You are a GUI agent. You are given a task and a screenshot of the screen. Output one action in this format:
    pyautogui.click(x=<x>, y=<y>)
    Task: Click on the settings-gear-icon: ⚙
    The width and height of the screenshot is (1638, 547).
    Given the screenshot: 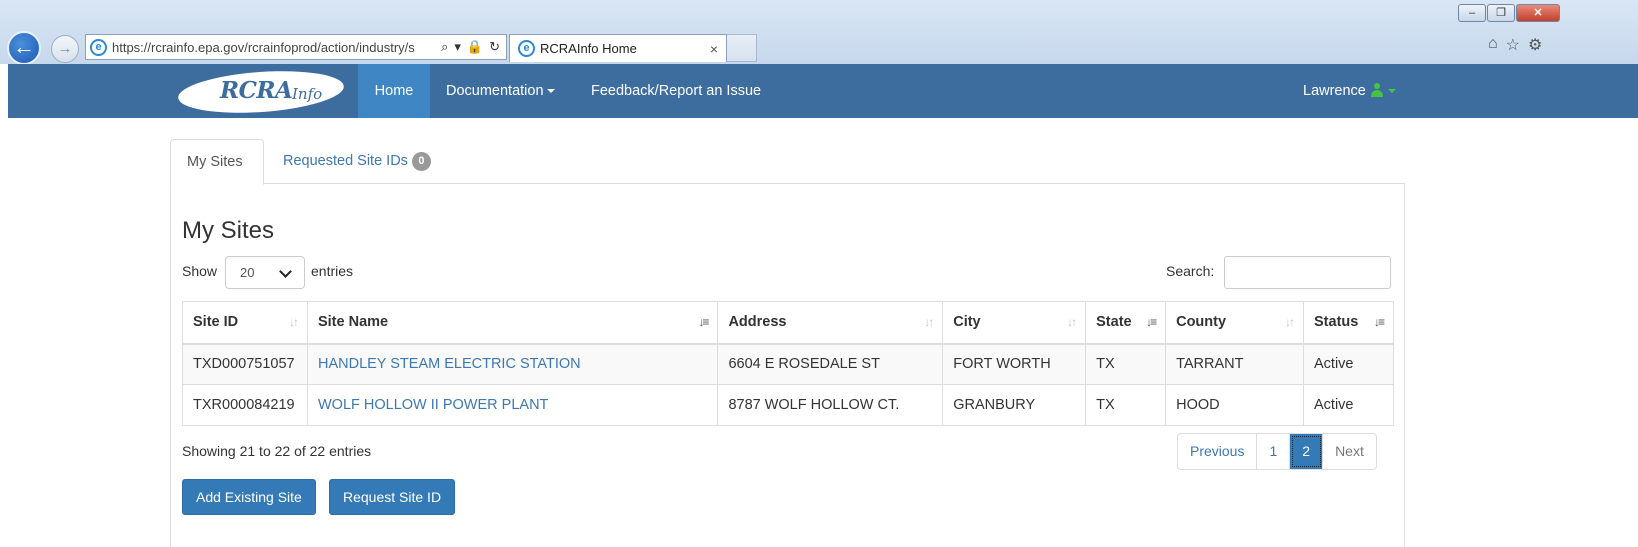 What is the action you would take?
    pyautogui.click(x=1535, y=45)
    